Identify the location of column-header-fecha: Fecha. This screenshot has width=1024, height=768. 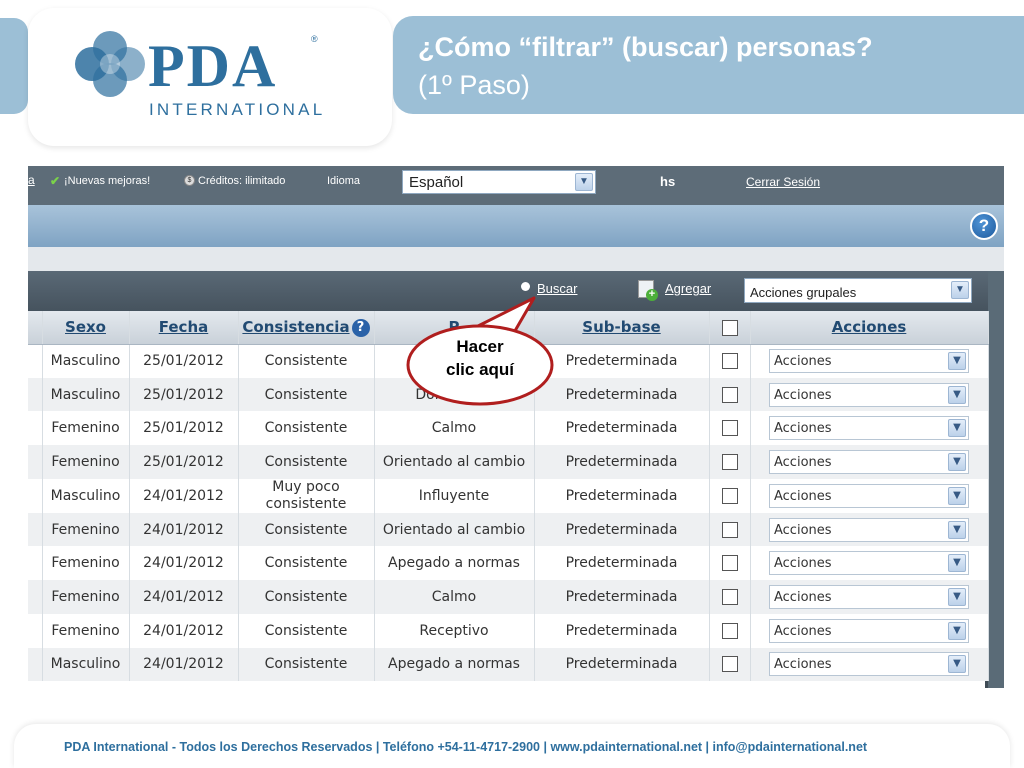
(184, 328).